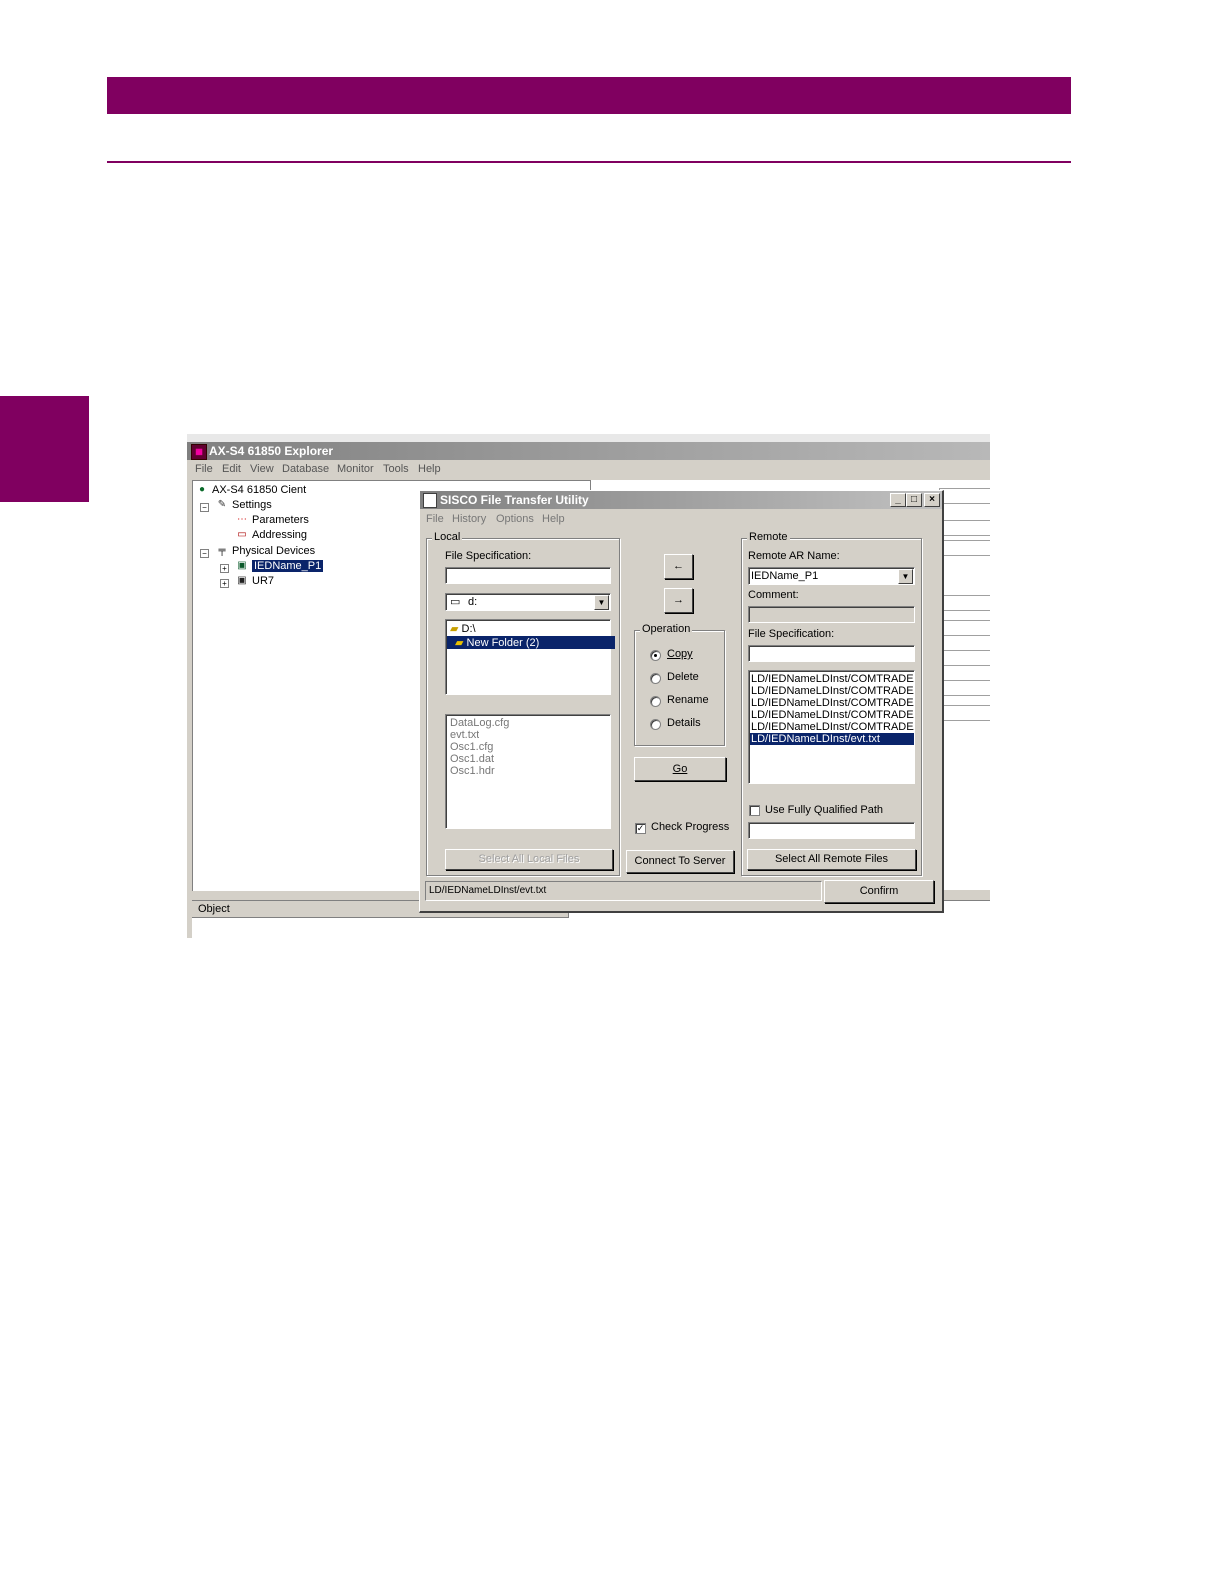  What do you see at coordinates (222, 551) in the screenshot?
I see `network-icon: ╤` at bounding box center [222, 551].